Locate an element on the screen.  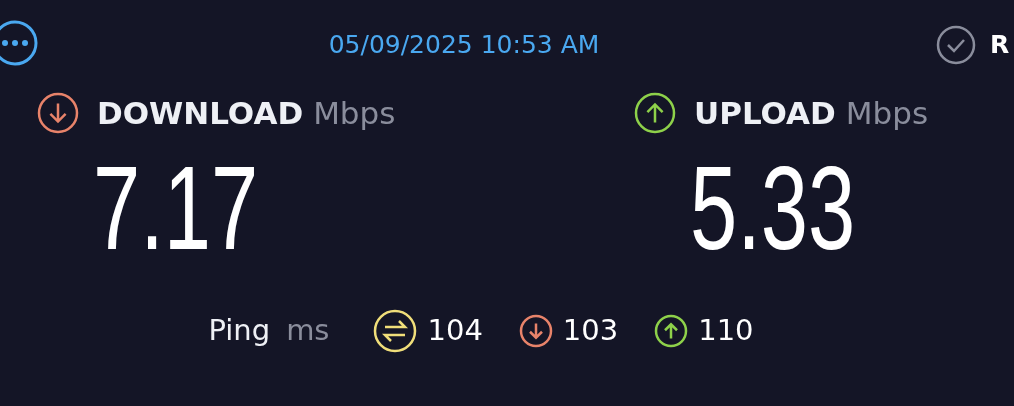
ping-label: Ping is located at coordinates (239, 331).